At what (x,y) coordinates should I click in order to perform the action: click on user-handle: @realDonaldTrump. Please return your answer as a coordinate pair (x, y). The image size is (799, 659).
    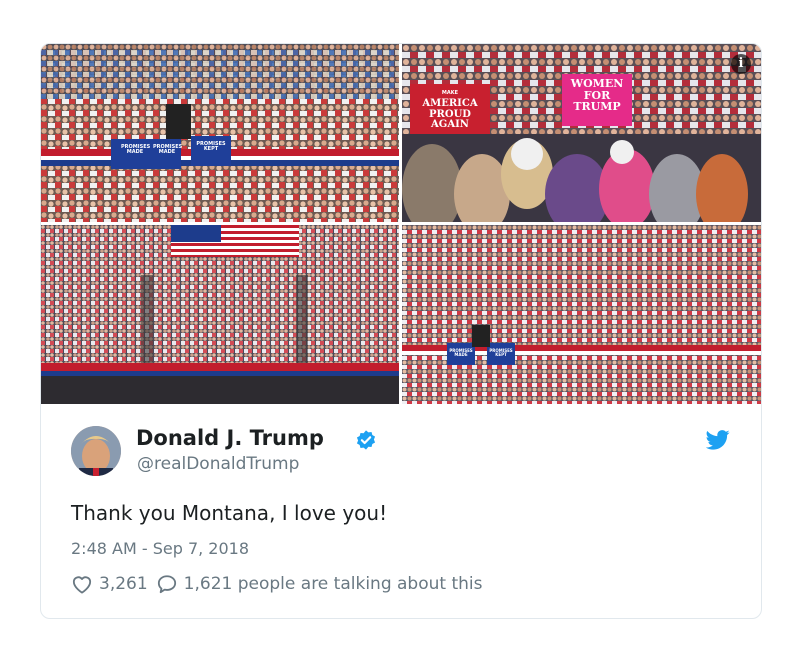
    Looking at the image, I should click on (218, 464).